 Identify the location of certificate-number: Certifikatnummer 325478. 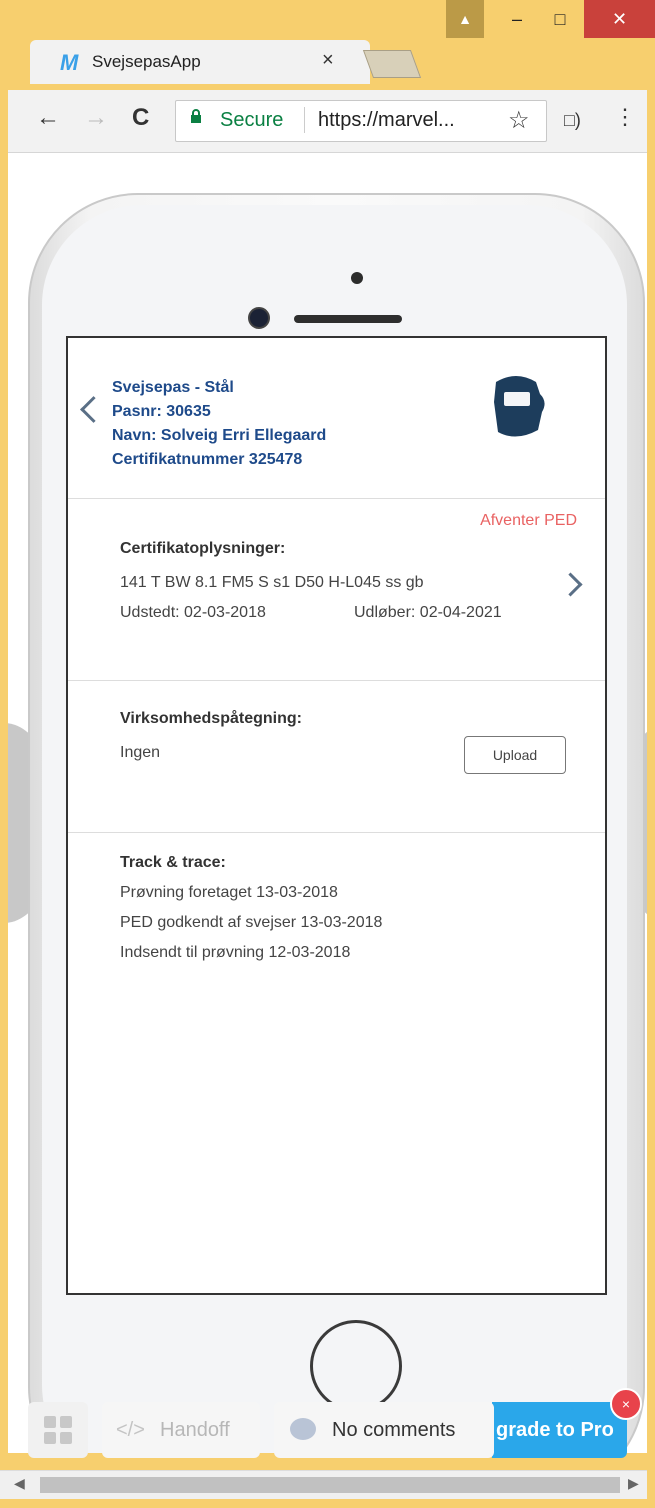
(207, 459).